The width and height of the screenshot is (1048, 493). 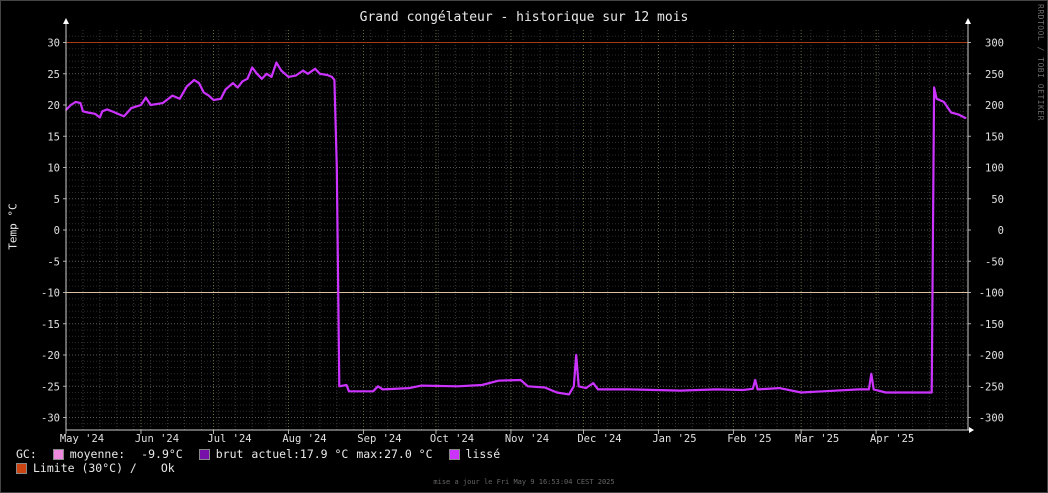 I want to click on y-tick-label-right: 100, so click(x=994, y=169).